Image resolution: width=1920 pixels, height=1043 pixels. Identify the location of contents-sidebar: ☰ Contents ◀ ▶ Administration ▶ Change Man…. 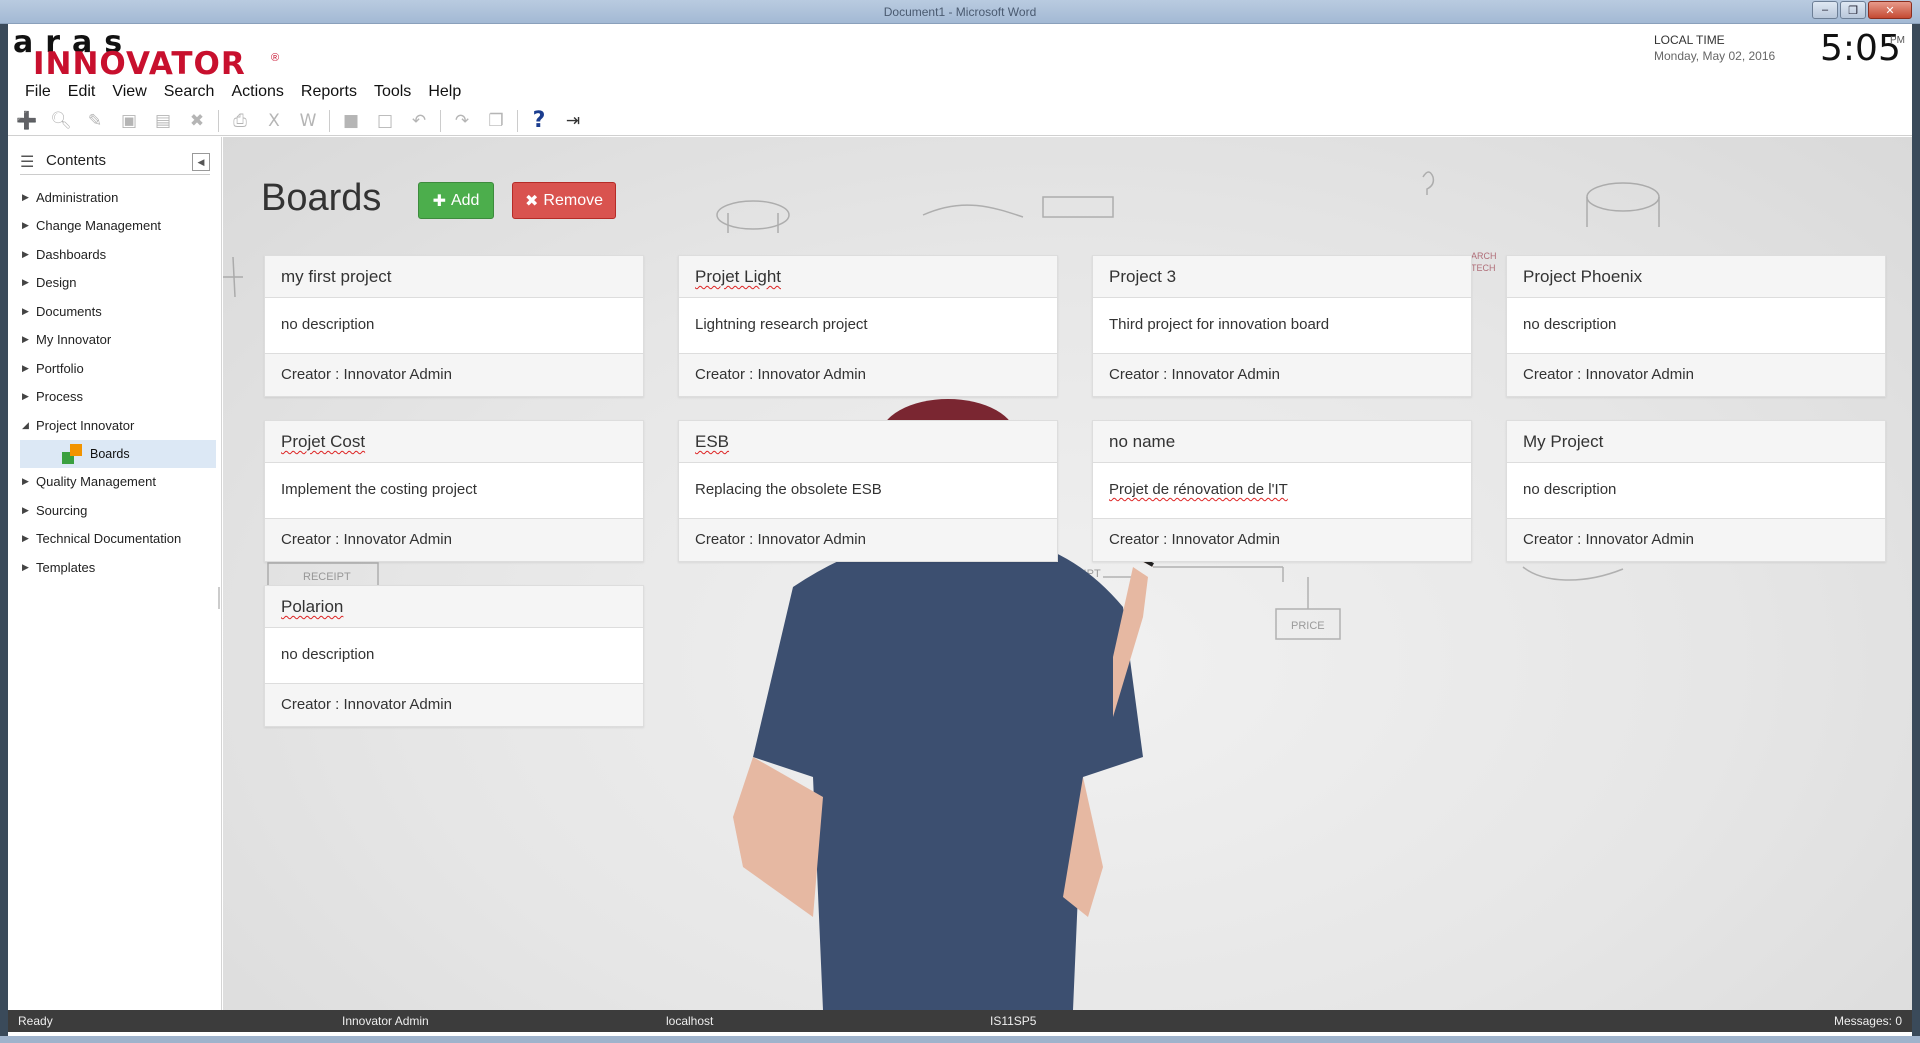
(115, 573).